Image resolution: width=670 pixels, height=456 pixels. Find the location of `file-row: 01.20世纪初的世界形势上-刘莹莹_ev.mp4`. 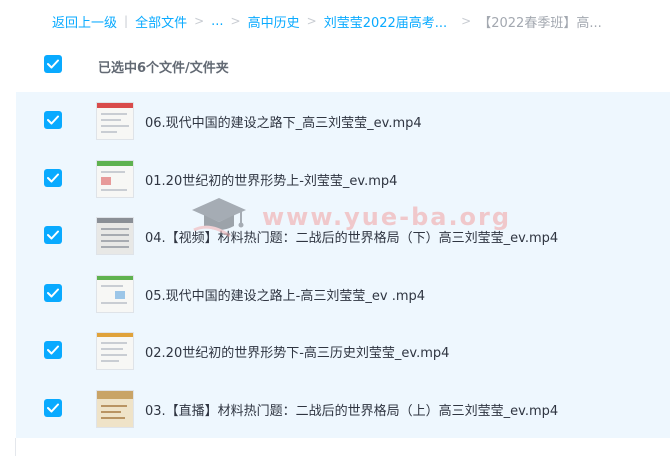

file-row: 01.20世纪初的世界形势上-刘莹莹_ev.mp4 is located at coordinates (343, 179).